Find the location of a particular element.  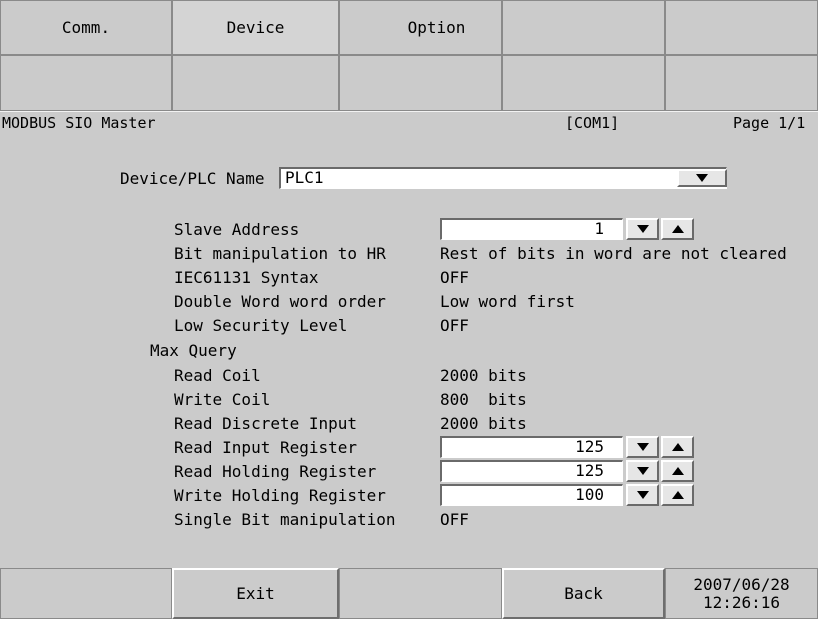

datetime-display: 2007/06/28 12:26:16 is located at coordinates (741, 593).